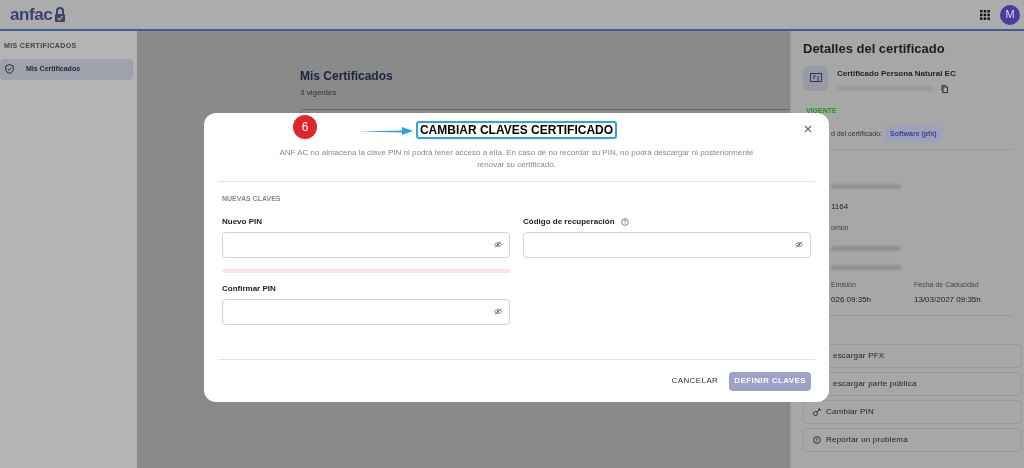 This screenshot has height=468, width=1024. What do you see at coordinates (874, 49) in the screenshot?
I see `panel-title: Detalles del certificado` at bounding box center [874, 49].